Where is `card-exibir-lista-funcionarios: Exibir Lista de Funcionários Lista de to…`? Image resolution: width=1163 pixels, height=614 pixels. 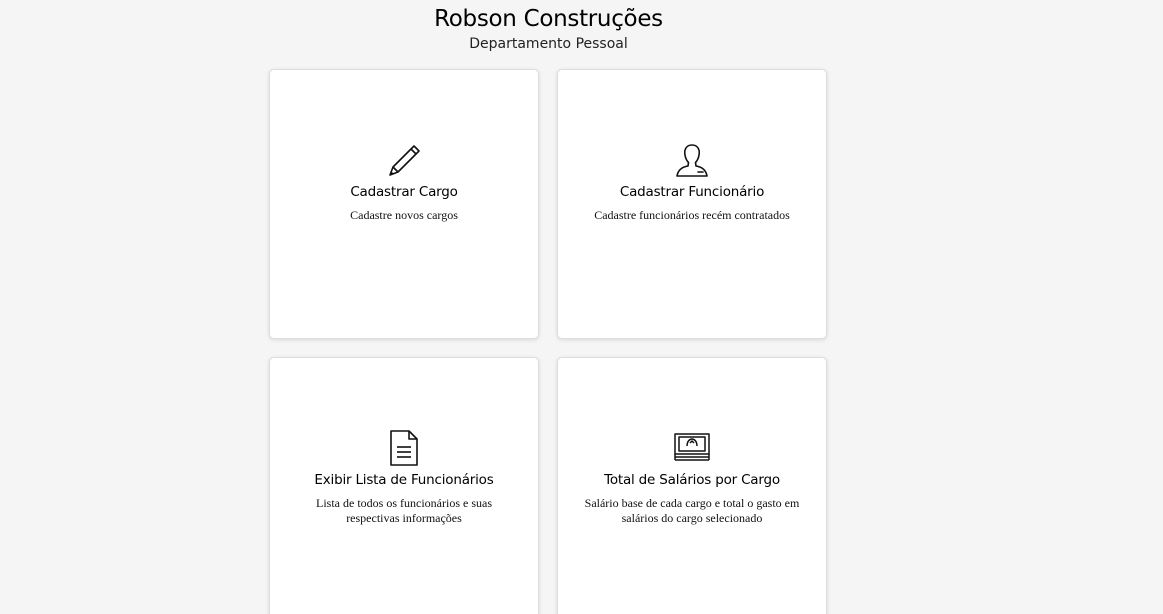
card-exibir-lista-funcionarios: Exibir Lista de Funcionários Lista de to… is located at coordinates (404, 485).